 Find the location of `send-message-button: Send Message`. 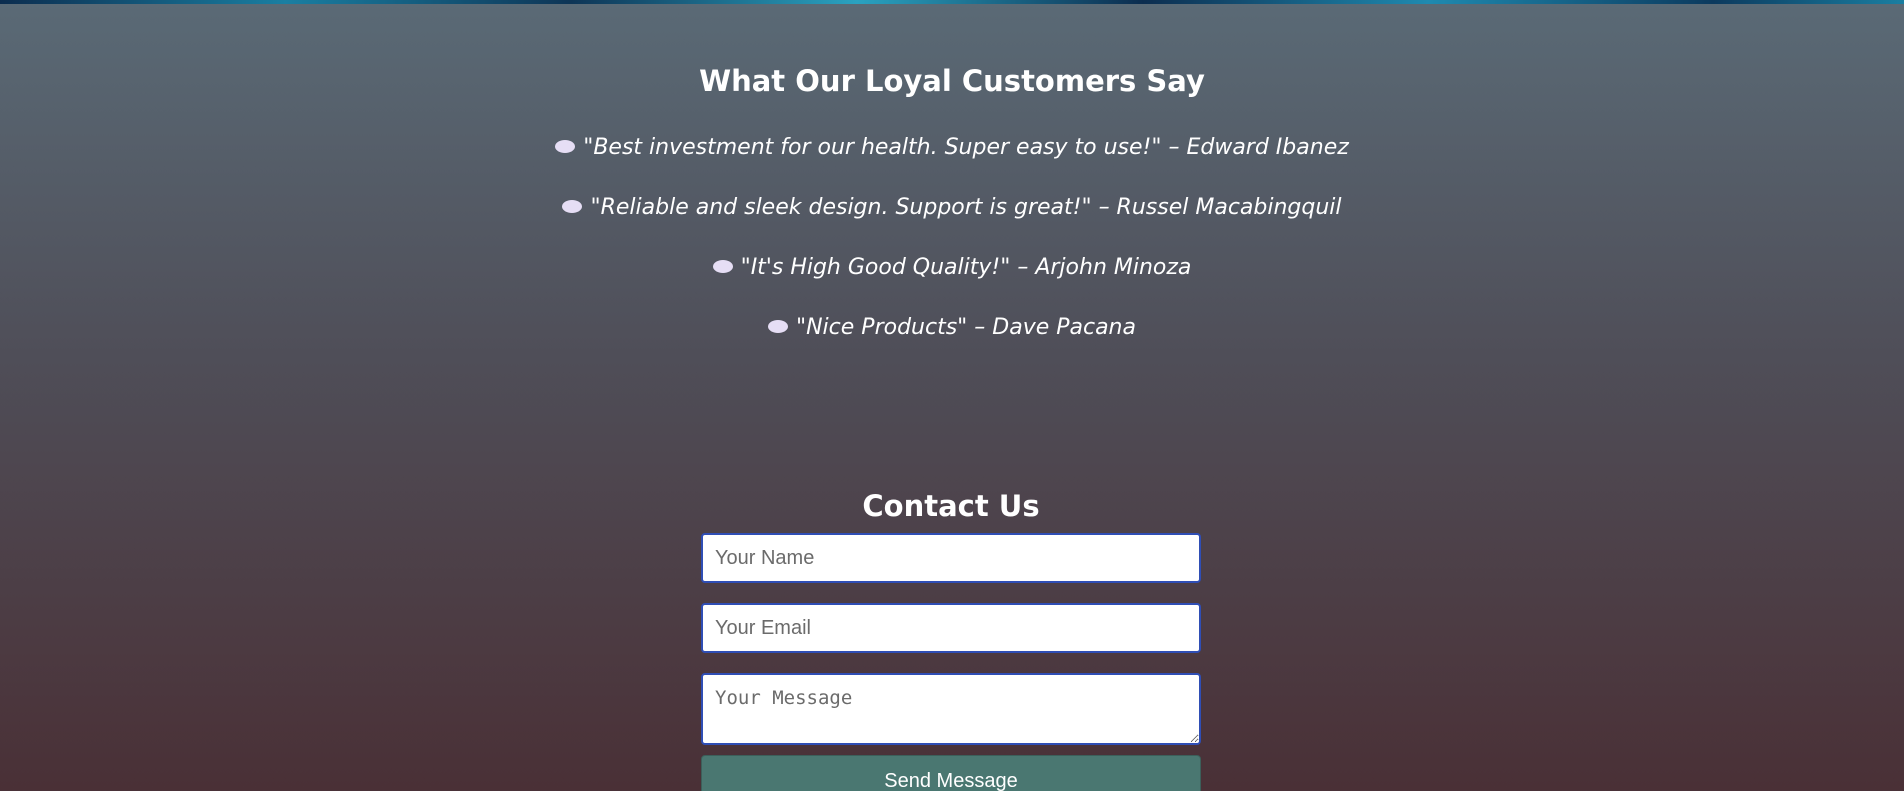

send-message-button: Send Message is located at coordinates (951, 773).